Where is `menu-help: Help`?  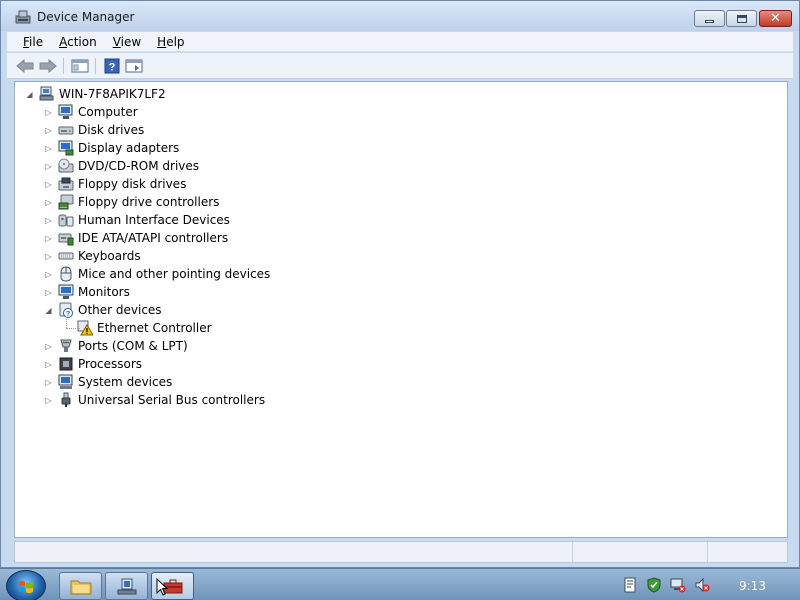
menu-help: Help is located at coordinates (170, 42).